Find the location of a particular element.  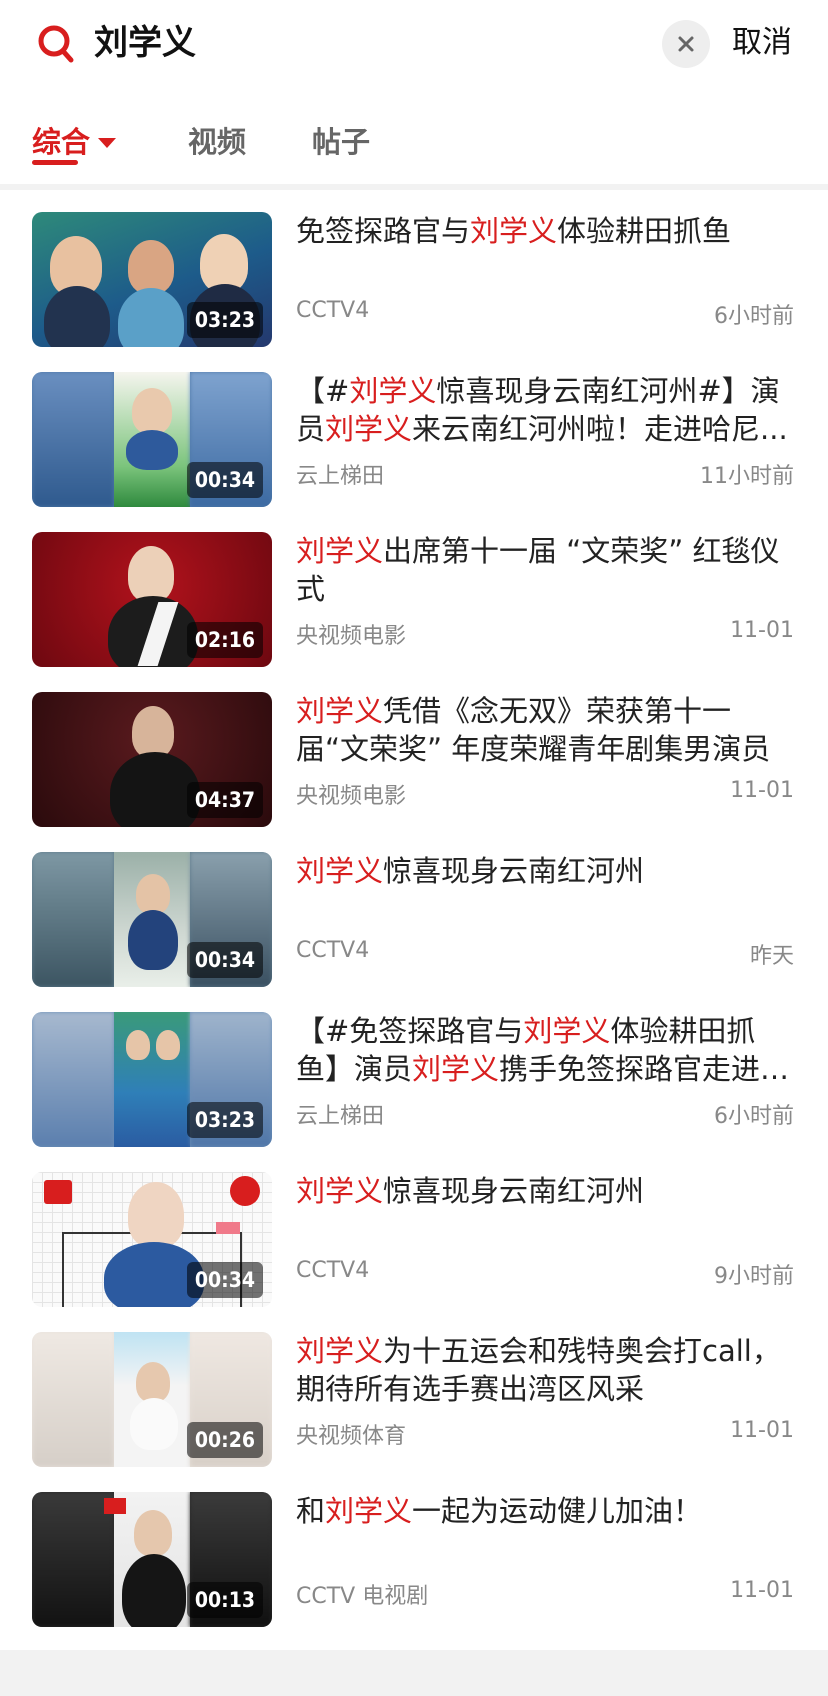

video-time: 9小时前 is located at coordinates (754, 1276).